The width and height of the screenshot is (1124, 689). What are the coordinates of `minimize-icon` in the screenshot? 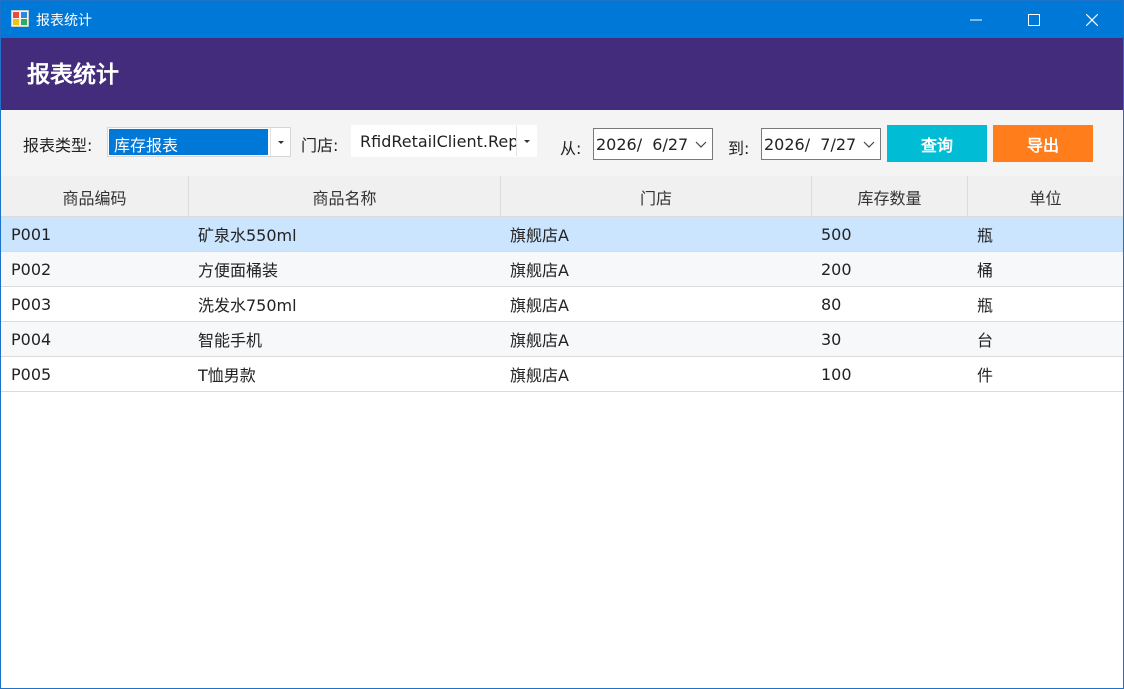 It's located at (976, 19).